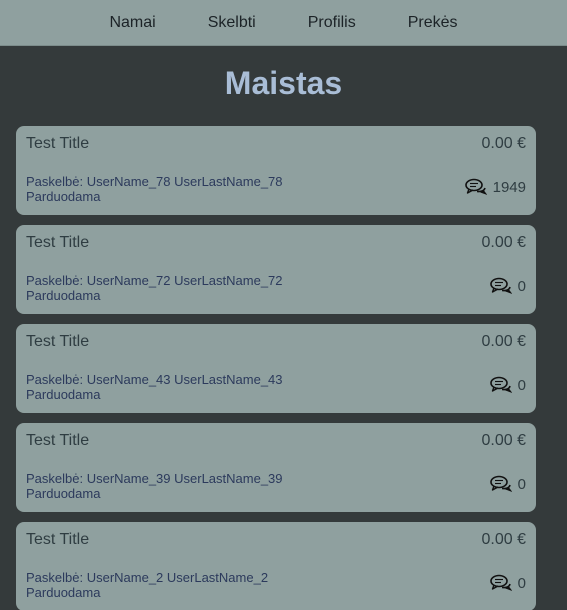 This screenshot has width=567, height=610. Describe the element at coordinates (154, 181) in the screenshot. I see `listing-author: Paskelbė: UserName_78 UserLastName_78` at that location.